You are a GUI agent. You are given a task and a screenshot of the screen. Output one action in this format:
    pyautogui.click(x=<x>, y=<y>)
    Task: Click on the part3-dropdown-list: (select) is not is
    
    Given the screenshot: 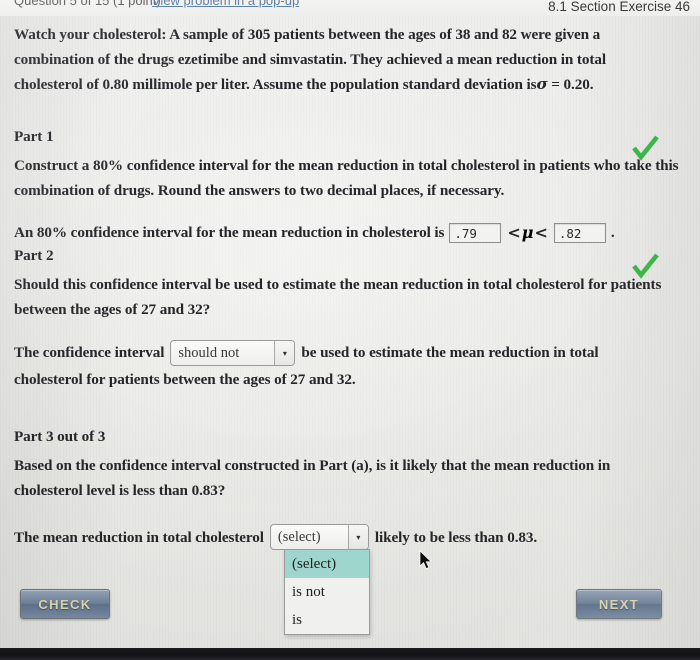 What is the action you would take?
    pyautogui.click(x=327, y=592)
    